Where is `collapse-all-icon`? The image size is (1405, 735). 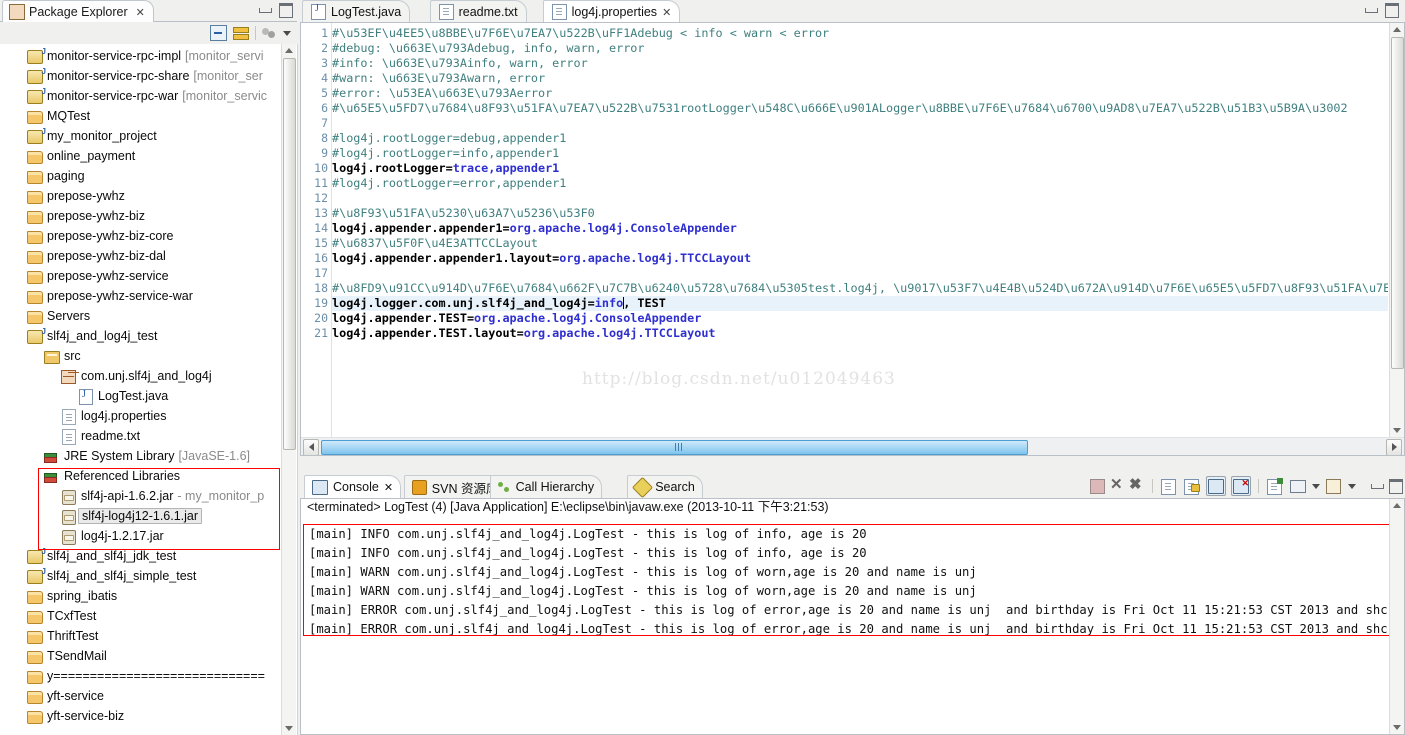 collapse-all-icon is located at coordinates (218, 33).